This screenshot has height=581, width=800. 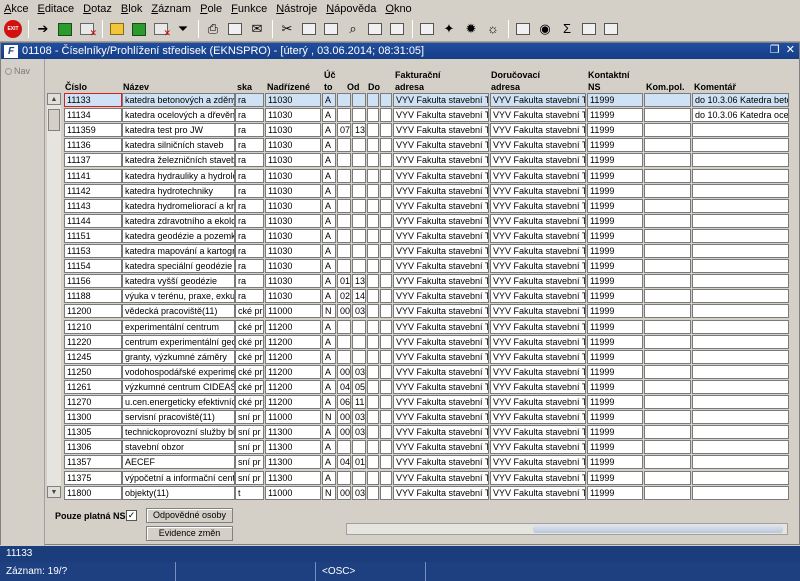 I want to click on cancel-query-button, so click(x=161, y=29).